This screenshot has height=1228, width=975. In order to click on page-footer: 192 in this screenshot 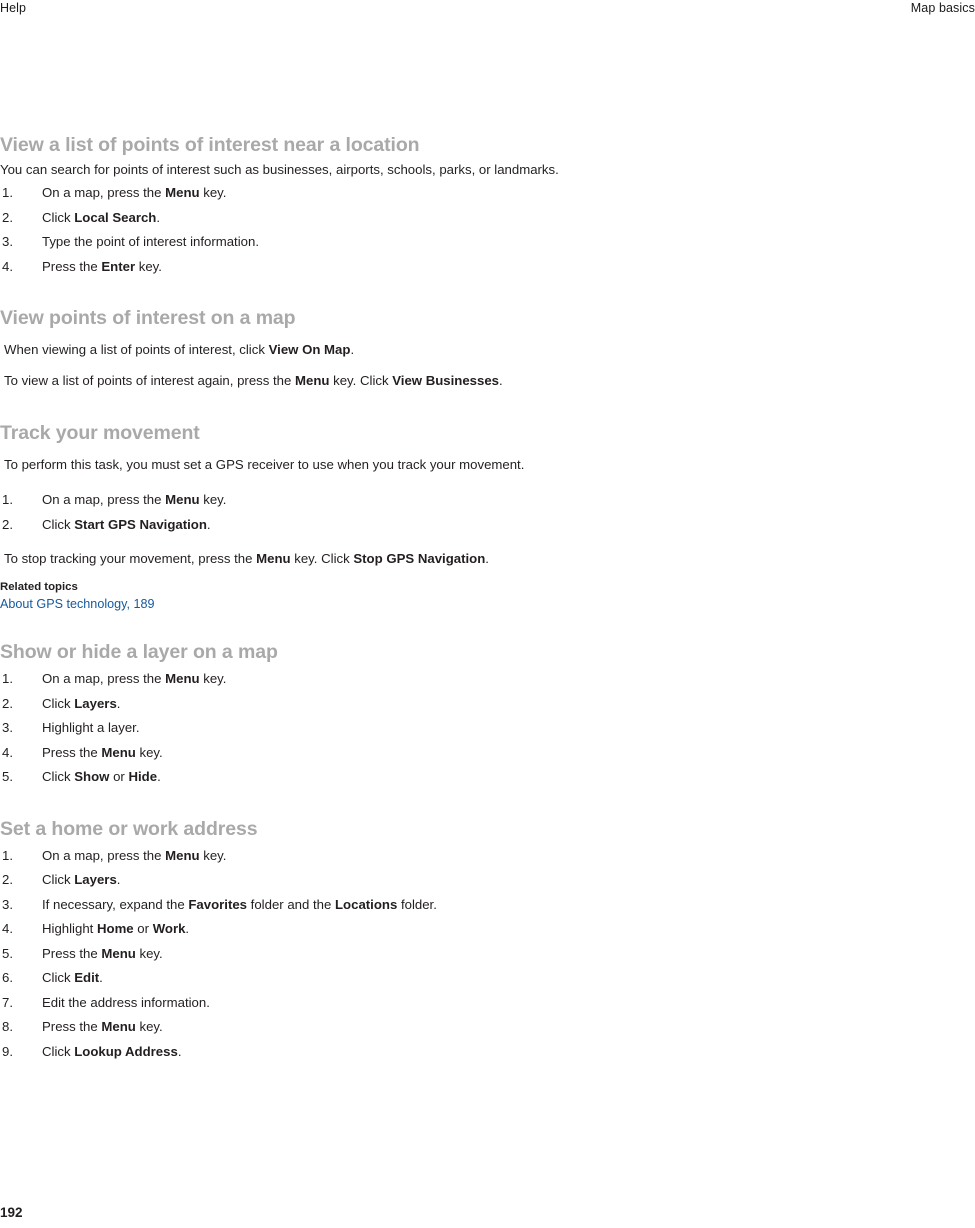, I will do `click(487, 1213)`.